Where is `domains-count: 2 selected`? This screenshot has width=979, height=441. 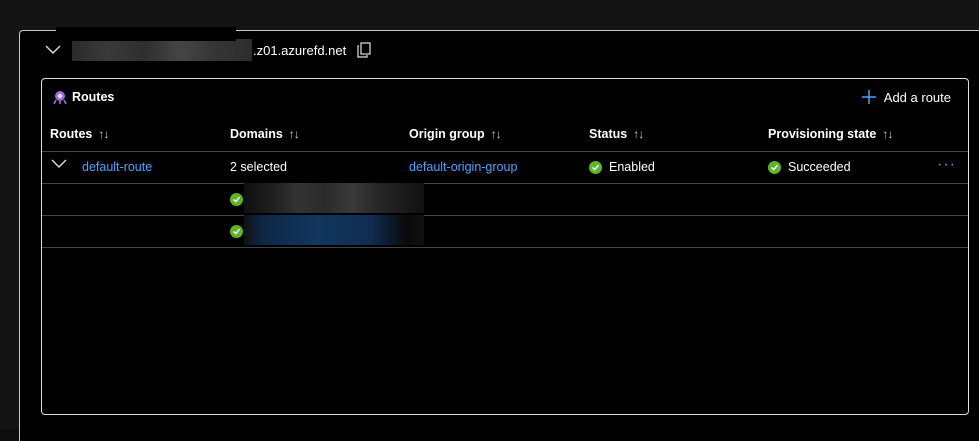
domains-count: 2 selected is located at coordinates (258, 167).